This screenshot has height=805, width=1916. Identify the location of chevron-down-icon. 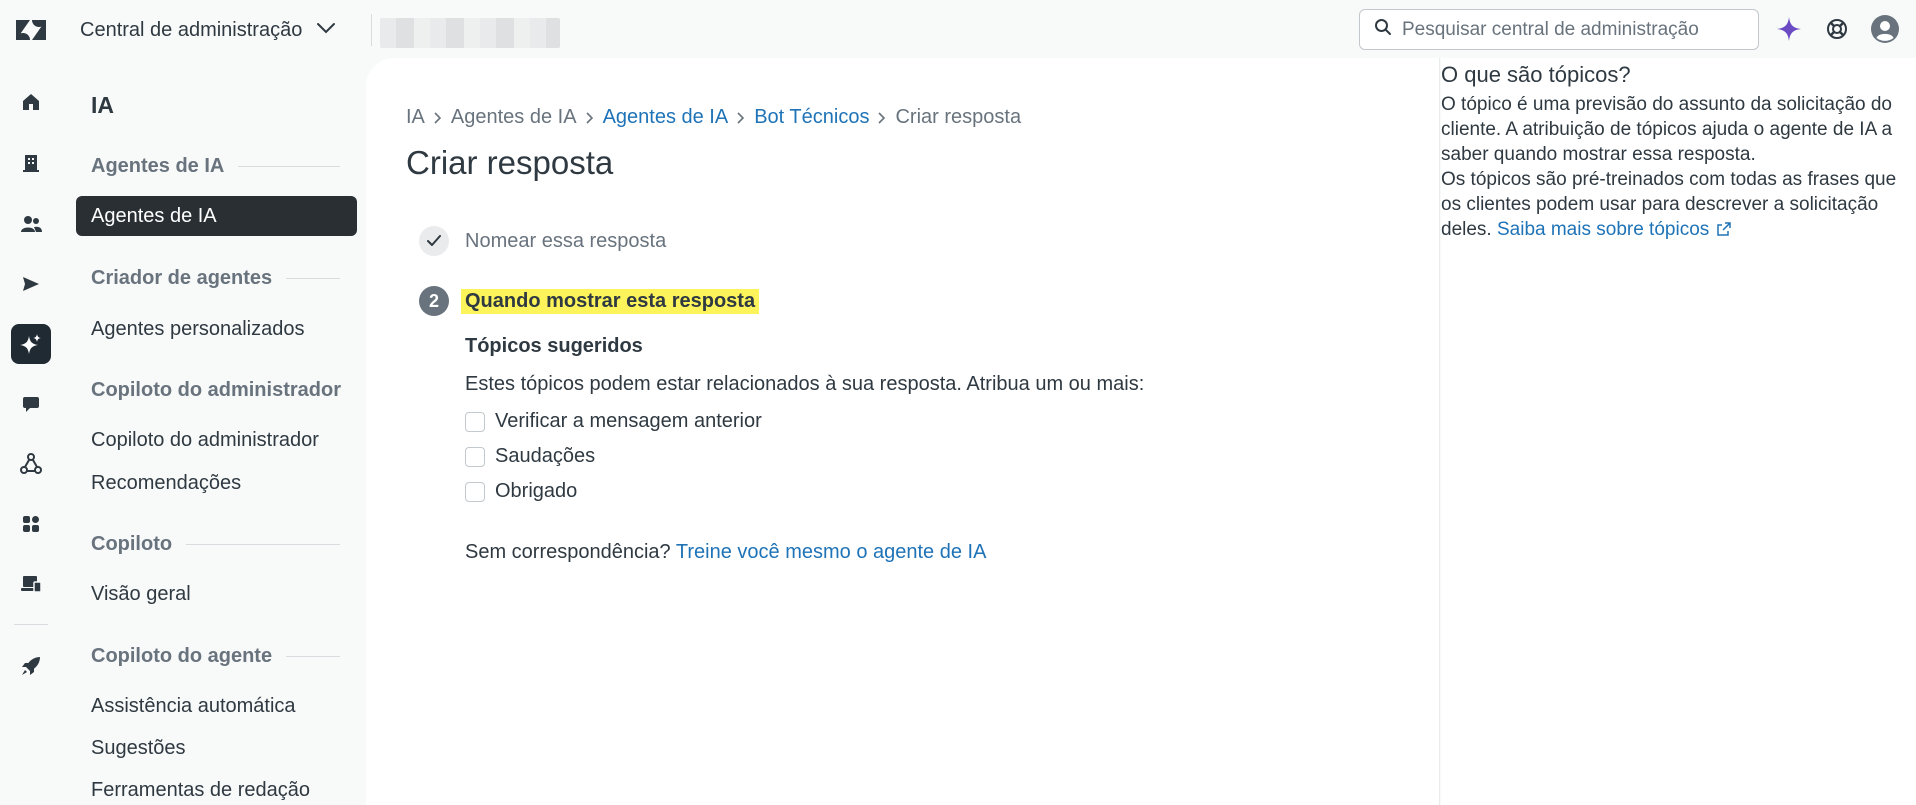
(326, 30).